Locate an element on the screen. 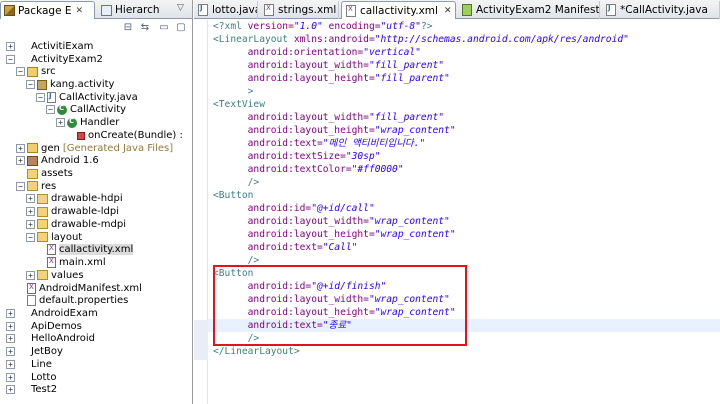  tree-item: + Test2 is located at coordinates (31, 389).